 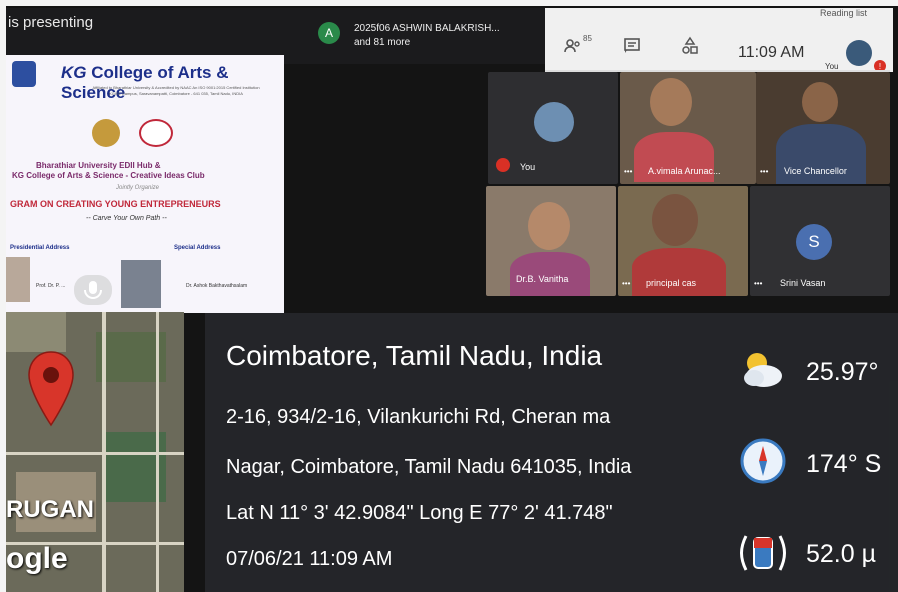 What do you see at coordinates (50, 509) in the screenshot?
I see `map-place-label: RUGAN` at bounding box center [50, 509].